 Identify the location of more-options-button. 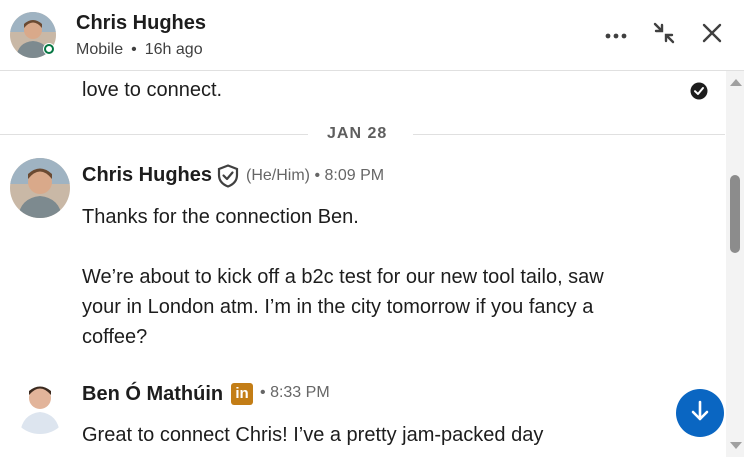
(616, 35).